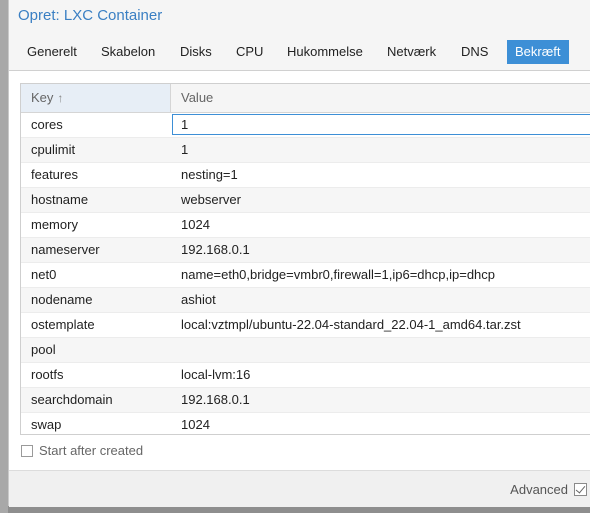  What do you see at coordinates (305, 250) in the screenshot?
I see `table-row: nameserver 192.168.0.1` at bounding box center [305, 250].